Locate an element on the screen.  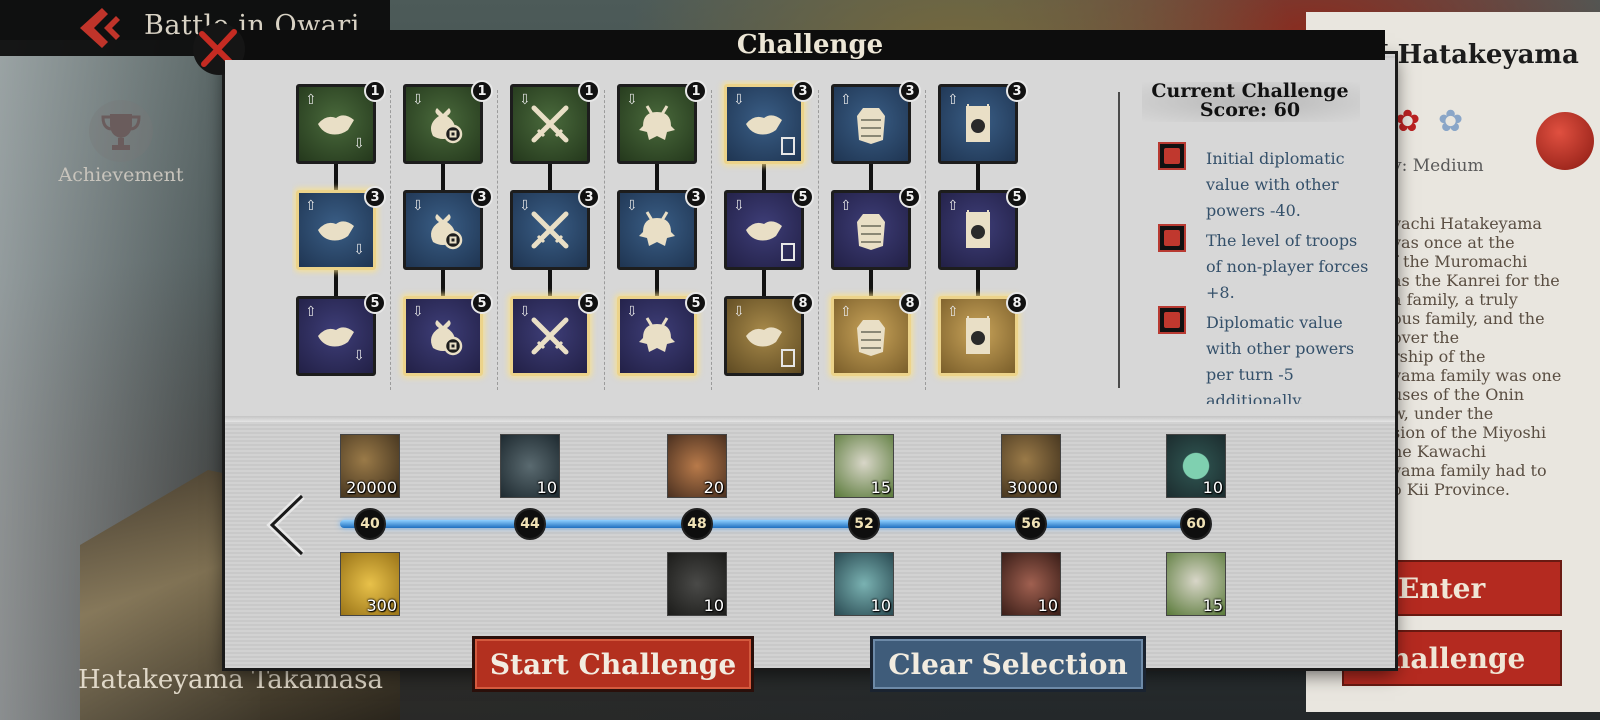
progress-track is located at coordinates (774, 524).